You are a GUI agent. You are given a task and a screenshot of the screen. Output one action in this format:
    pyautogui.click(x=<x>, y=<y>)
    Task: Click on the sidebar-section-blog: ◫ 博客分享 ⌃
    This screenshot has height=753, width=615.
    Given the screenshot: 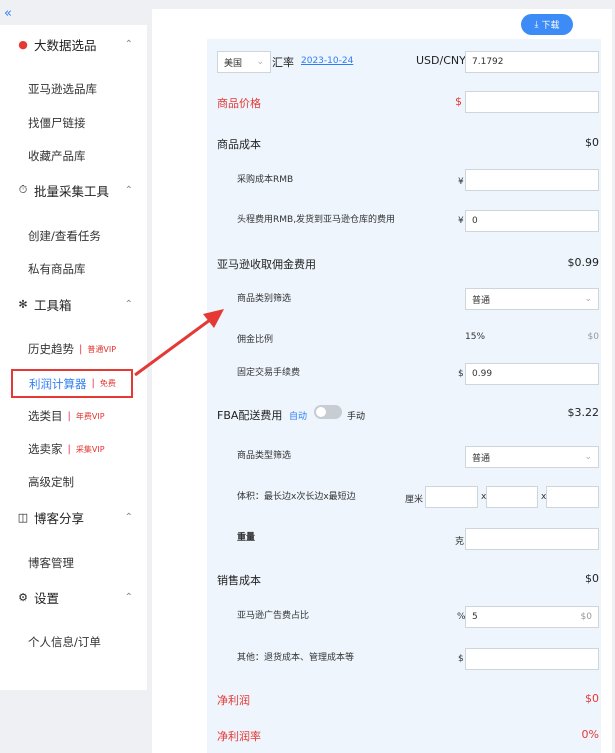 What is the action you would take?
    pyautogui.click(x=73, y=517)
    